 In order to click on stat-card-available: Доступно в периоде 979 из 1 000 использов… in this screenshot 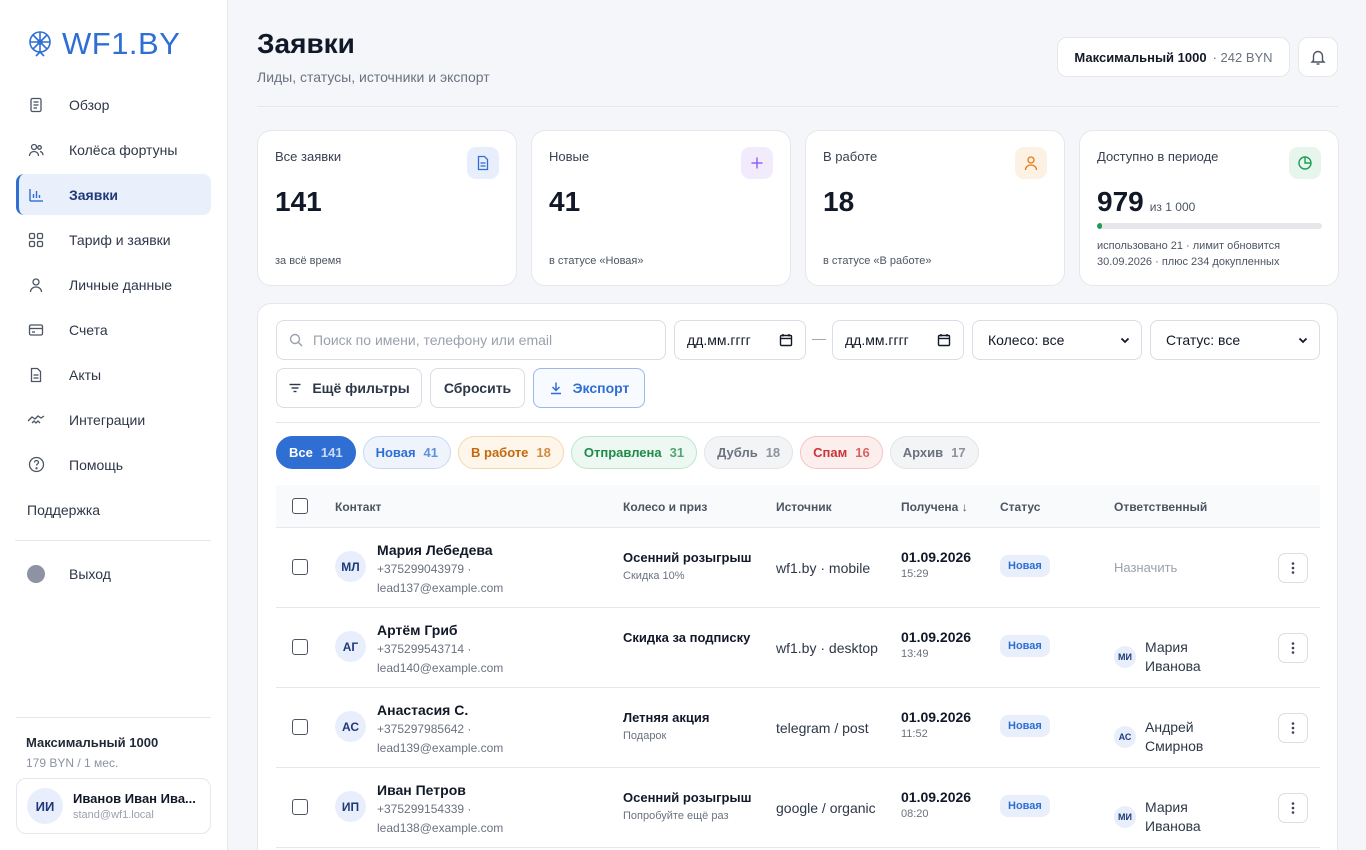, I will do `click(1209, 208)`.